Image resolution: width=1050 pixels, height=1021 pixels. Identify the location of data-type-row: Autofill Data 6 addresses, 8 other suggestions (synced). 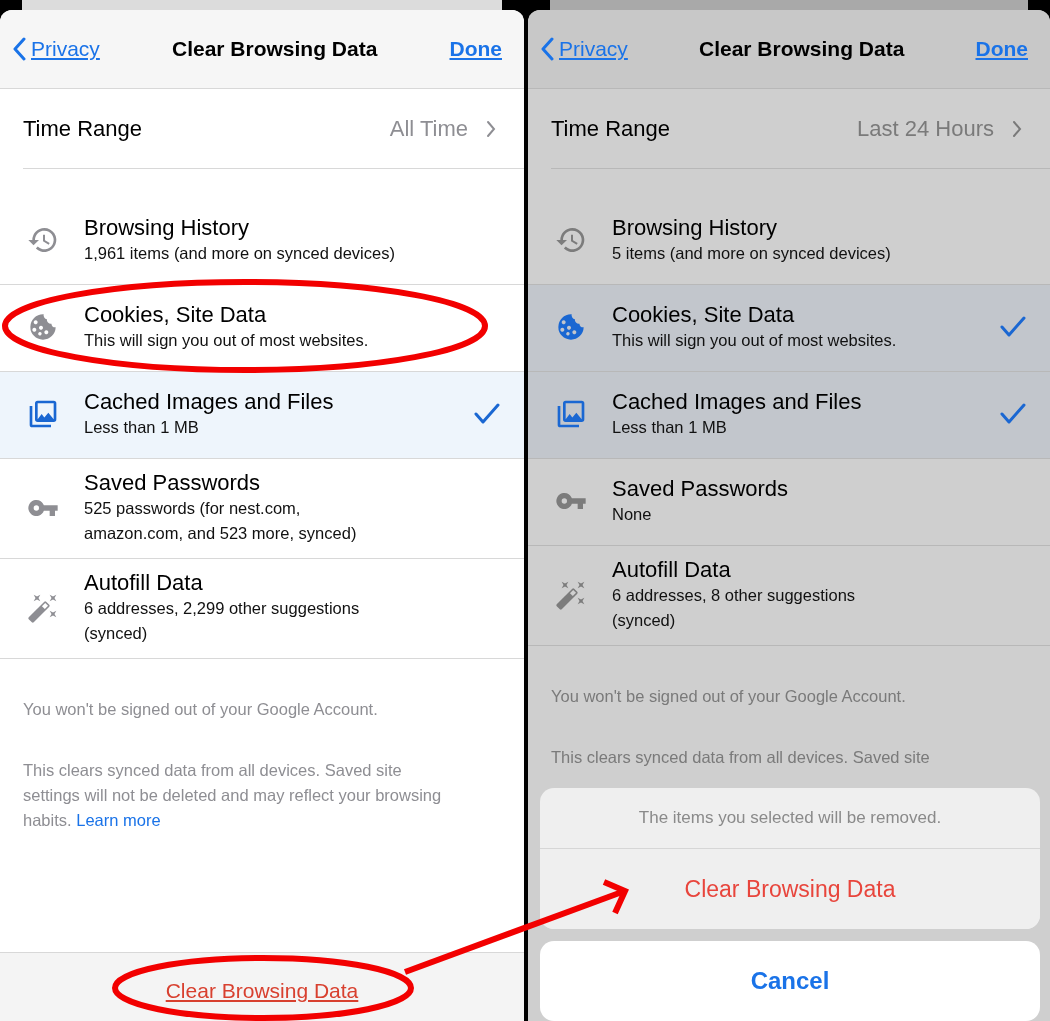
(789, 596).